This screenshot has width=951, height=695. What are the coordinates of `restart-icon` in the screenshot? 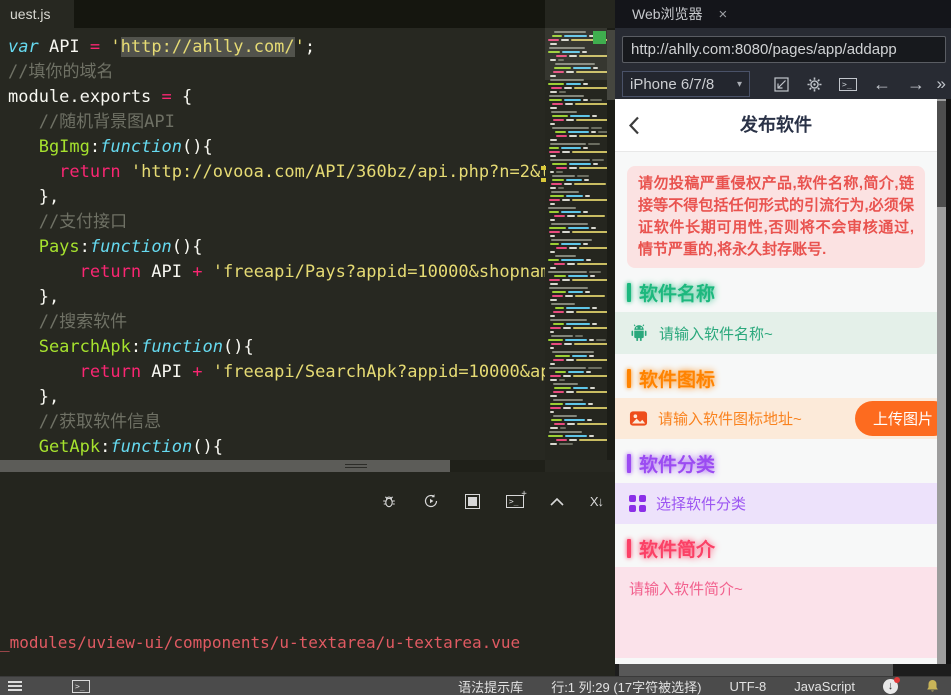 It's located at (431, 501).